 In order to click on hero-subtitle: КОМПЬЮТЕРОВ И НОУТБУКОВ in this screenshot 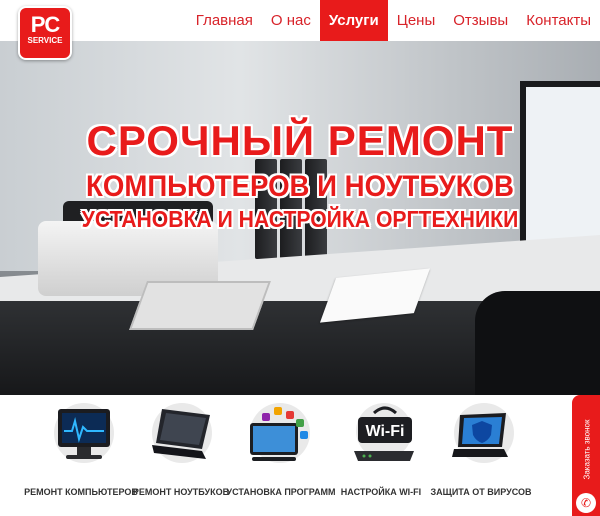, I will do `click(300, 186)`.